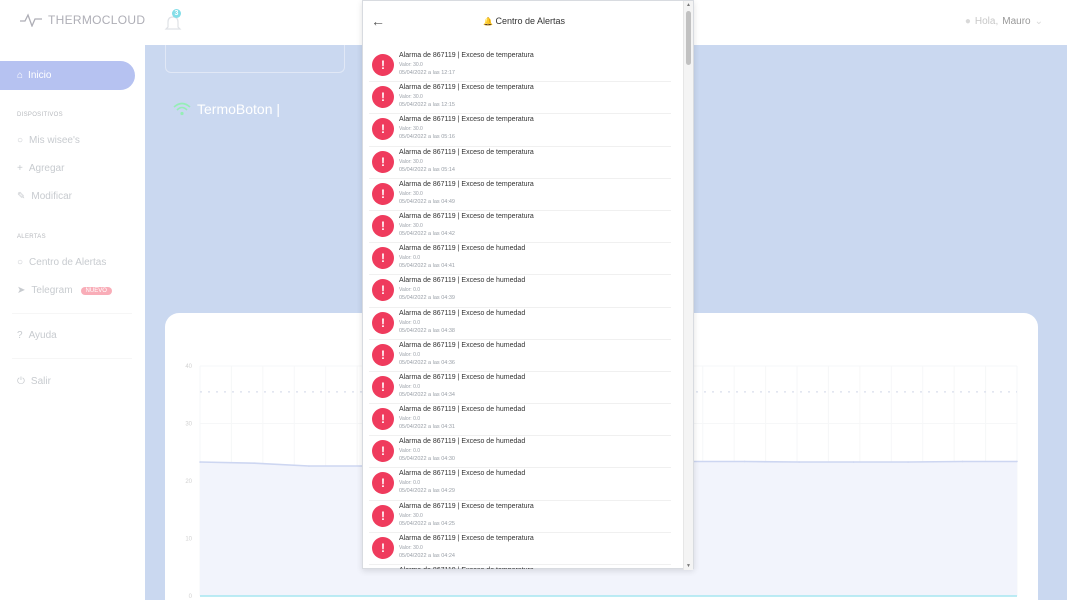  What do you see at coordinates (67, 75) in the screenshot?
I see `sidebar-item-inicio: ⌂ Inicio` at bounding box center [67, 75].